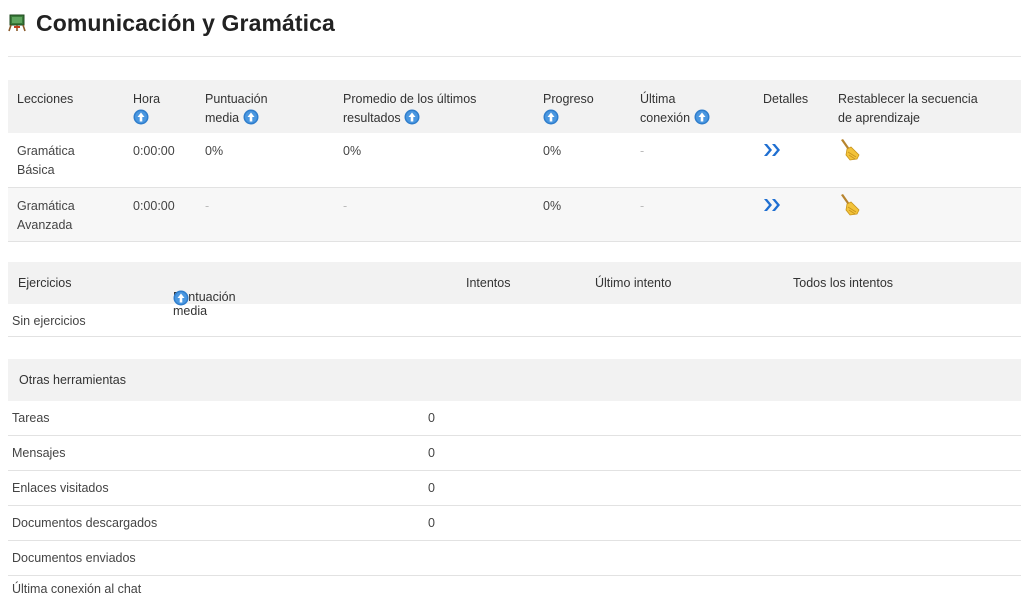 The width and height of the screenshot is (1021, 597). Describe the element at coordinates (31, 418) in the screenshot. I see `tool-label: Tareas` at that location.